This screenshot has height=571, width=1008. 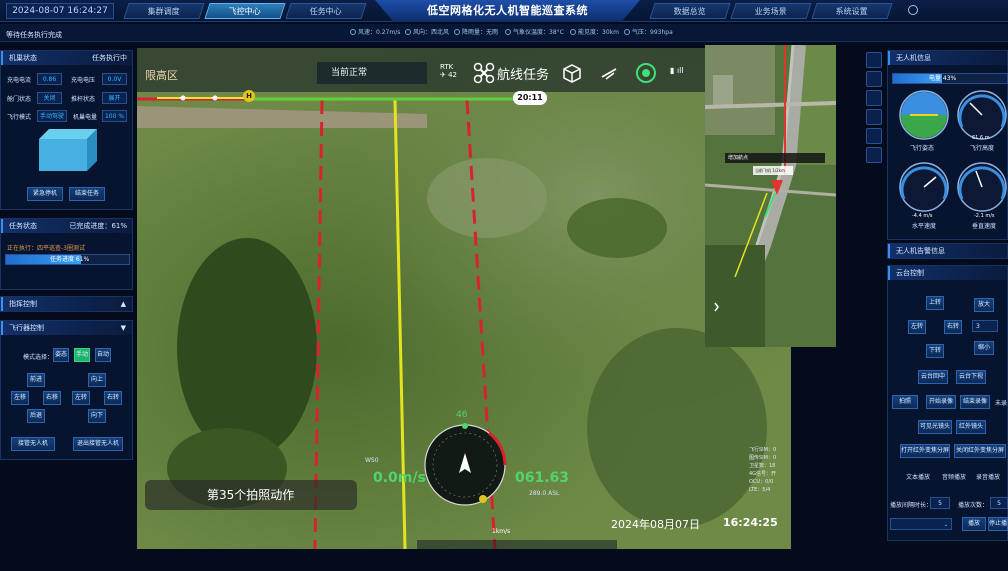 What do you see at coordinates (971, 377) in the screenshot?
I see `gimbal-down-view-button: 云台下视` at bounding box center [971, 377].